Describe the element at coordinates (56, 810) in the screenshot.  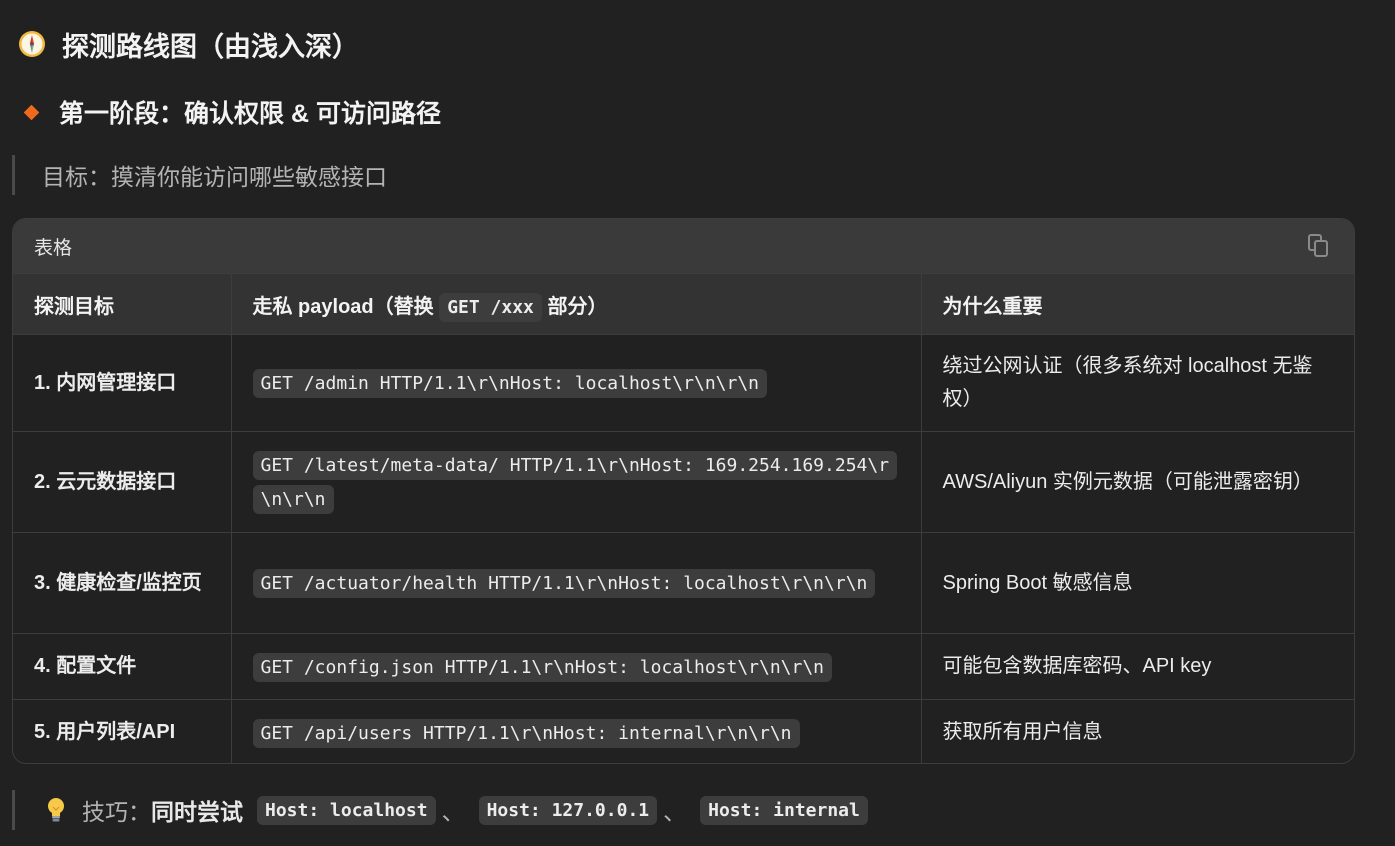
I see `lightbulb-icon` at that location.